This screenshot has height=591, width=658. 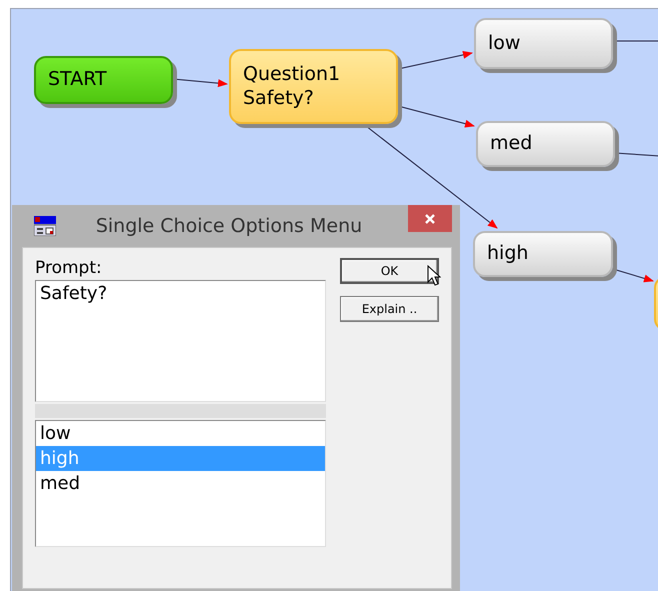 What do you see at coordinates (292, 74) in the screenshot?
I see `node-label: Question1` at bounding box center [292, 74].